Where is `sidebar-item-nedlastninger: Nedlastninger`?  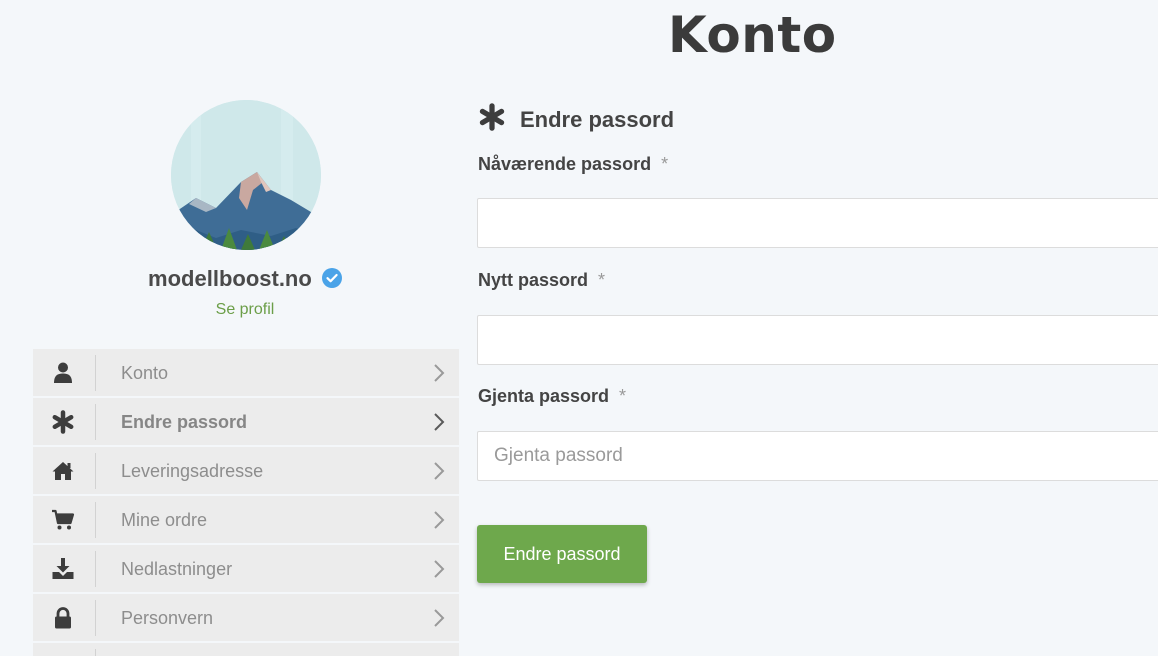 sidebar-item-nedlastninger: Nedlastninger is located at coordinates (246, 568).